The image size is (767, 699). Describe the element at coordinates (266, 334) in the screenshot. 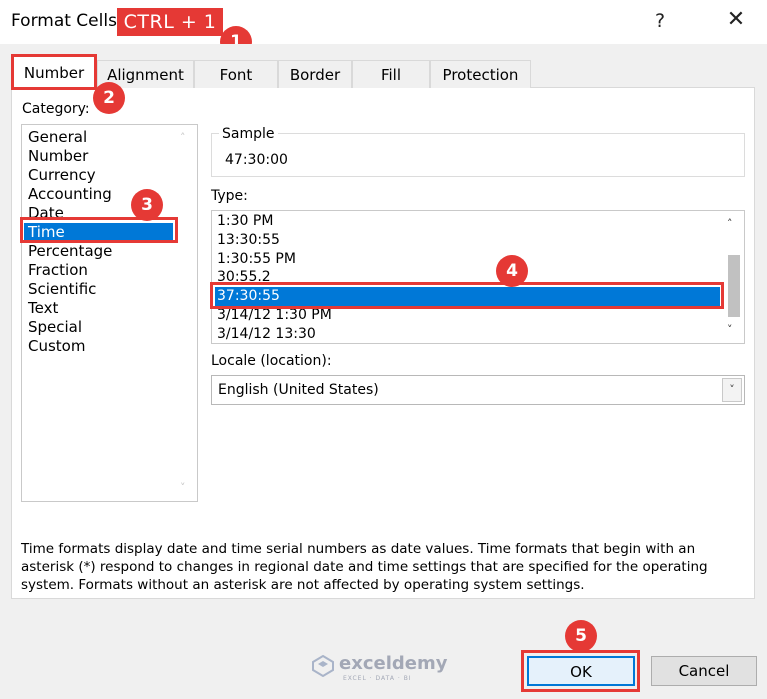

I see `type-item: 3/14/12 13:30` at that location.